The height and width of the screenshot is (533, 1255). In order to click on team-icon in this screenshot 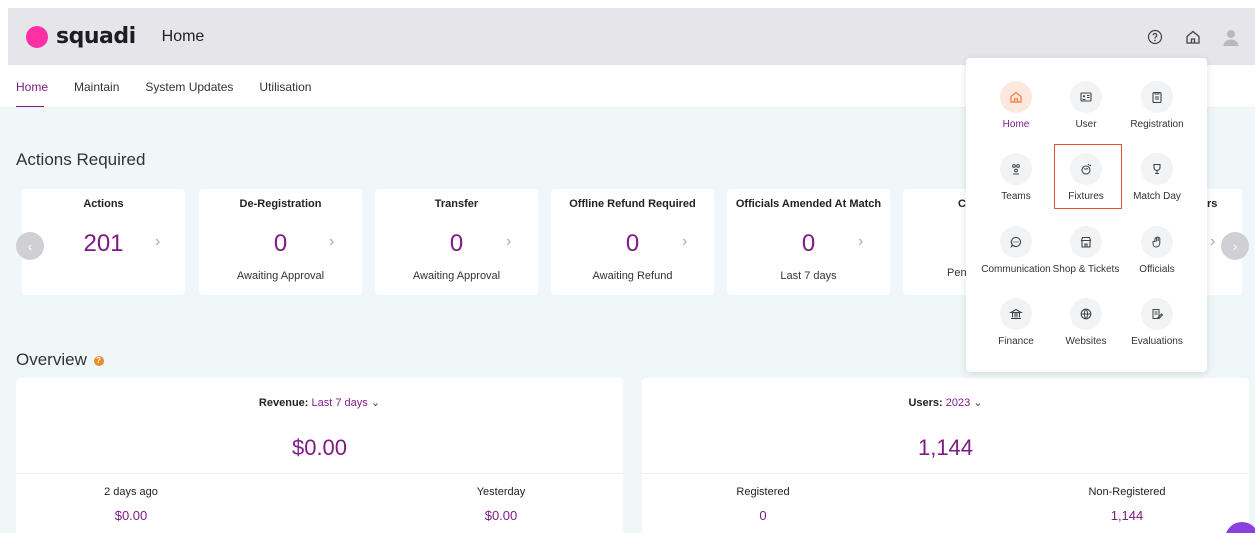, I will do `click(1016, 169)`.